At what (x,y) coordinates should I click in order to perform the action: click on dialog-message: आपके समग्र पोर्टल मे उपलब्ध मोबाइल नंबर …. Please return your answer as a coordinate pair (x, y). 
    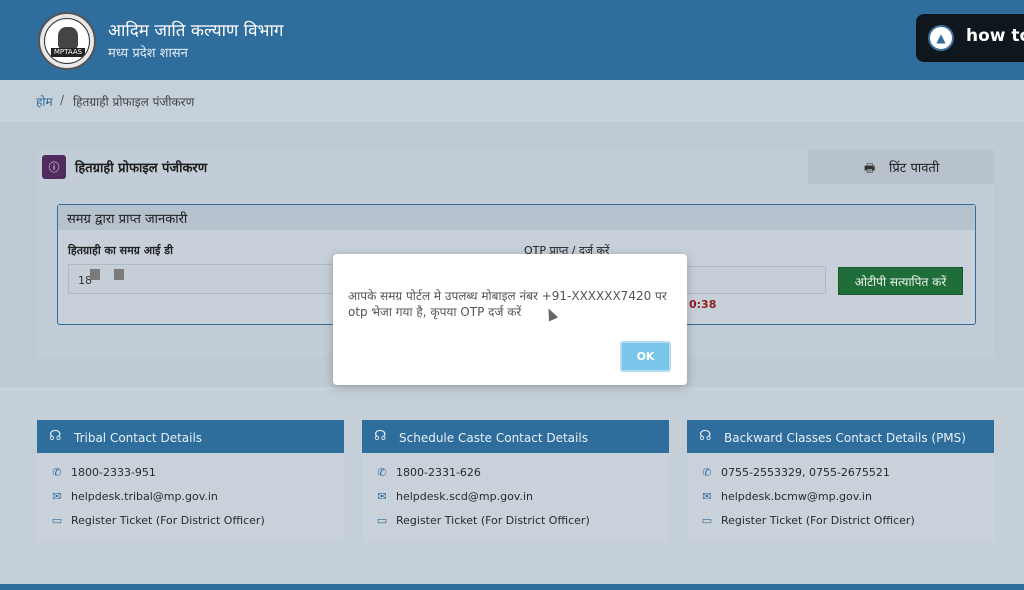
    Looking at the image, I should click on (507, 304).